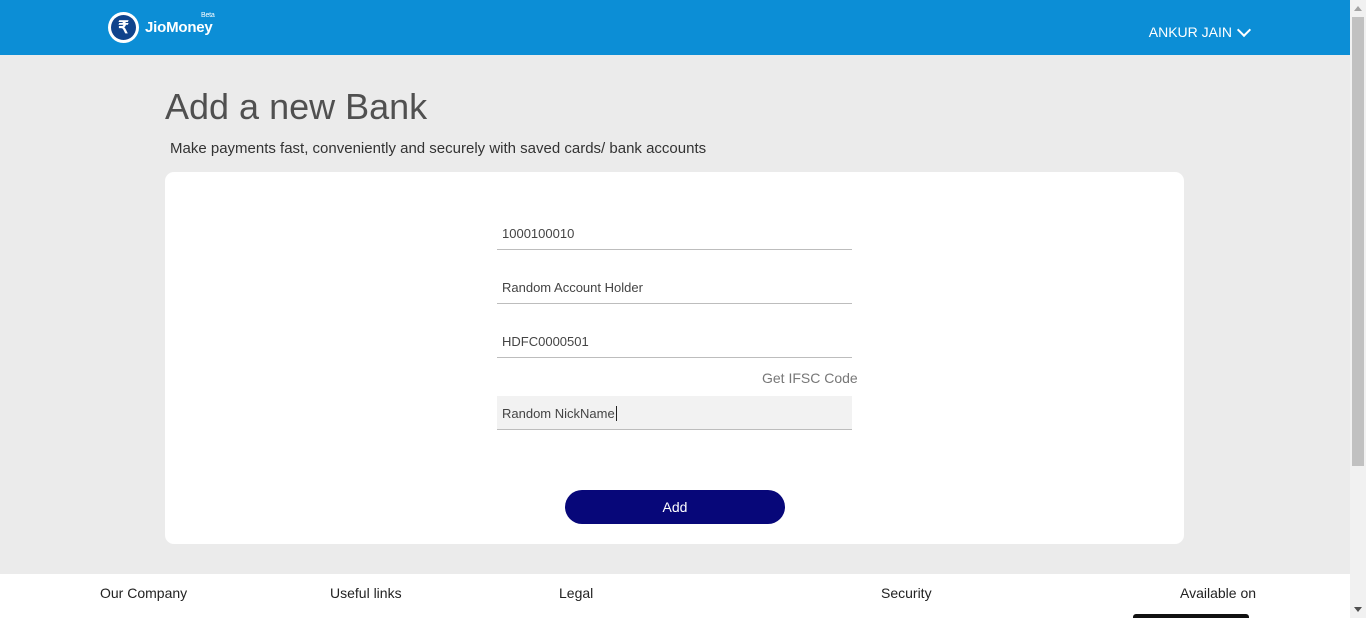 The height and width of the screenshot is (618, 1366). Describe the element at coordinates (1218, 593) in the screenshot. I see `footer-available-on: Available on` at that location.